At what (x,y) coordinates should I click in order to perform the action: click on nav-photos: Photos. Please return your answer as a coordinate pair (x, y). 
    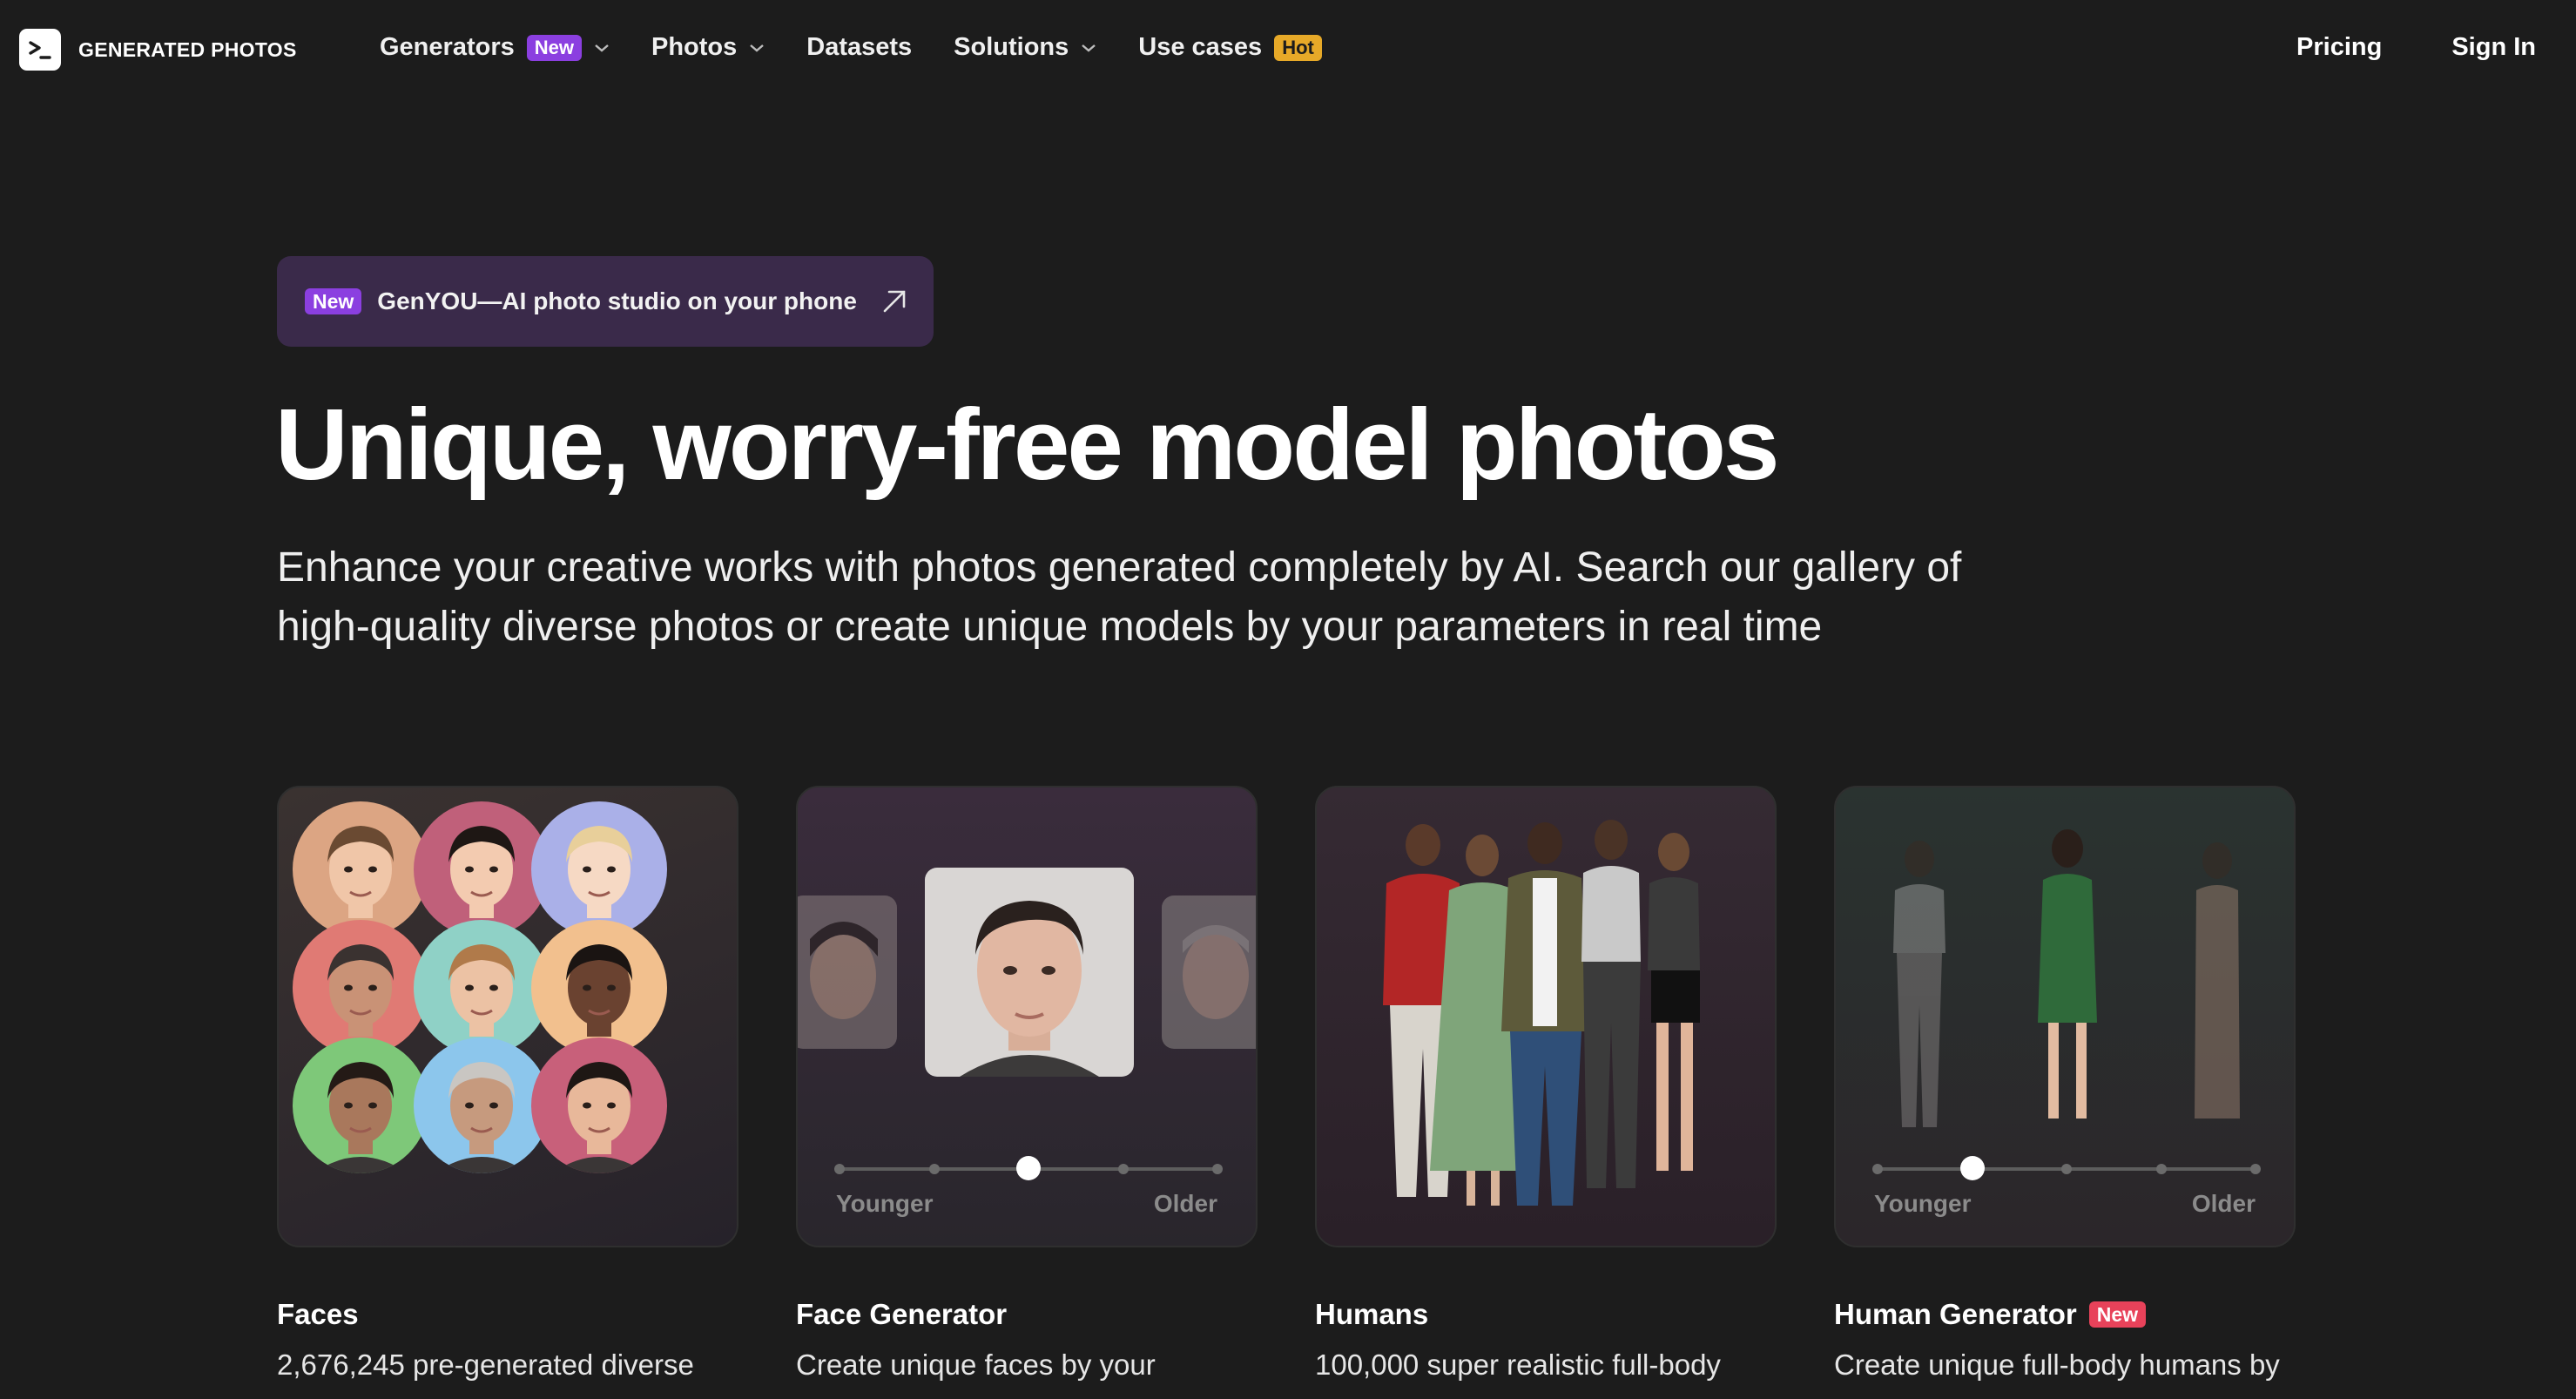
    Looking at the image, I should click on (708, 47).